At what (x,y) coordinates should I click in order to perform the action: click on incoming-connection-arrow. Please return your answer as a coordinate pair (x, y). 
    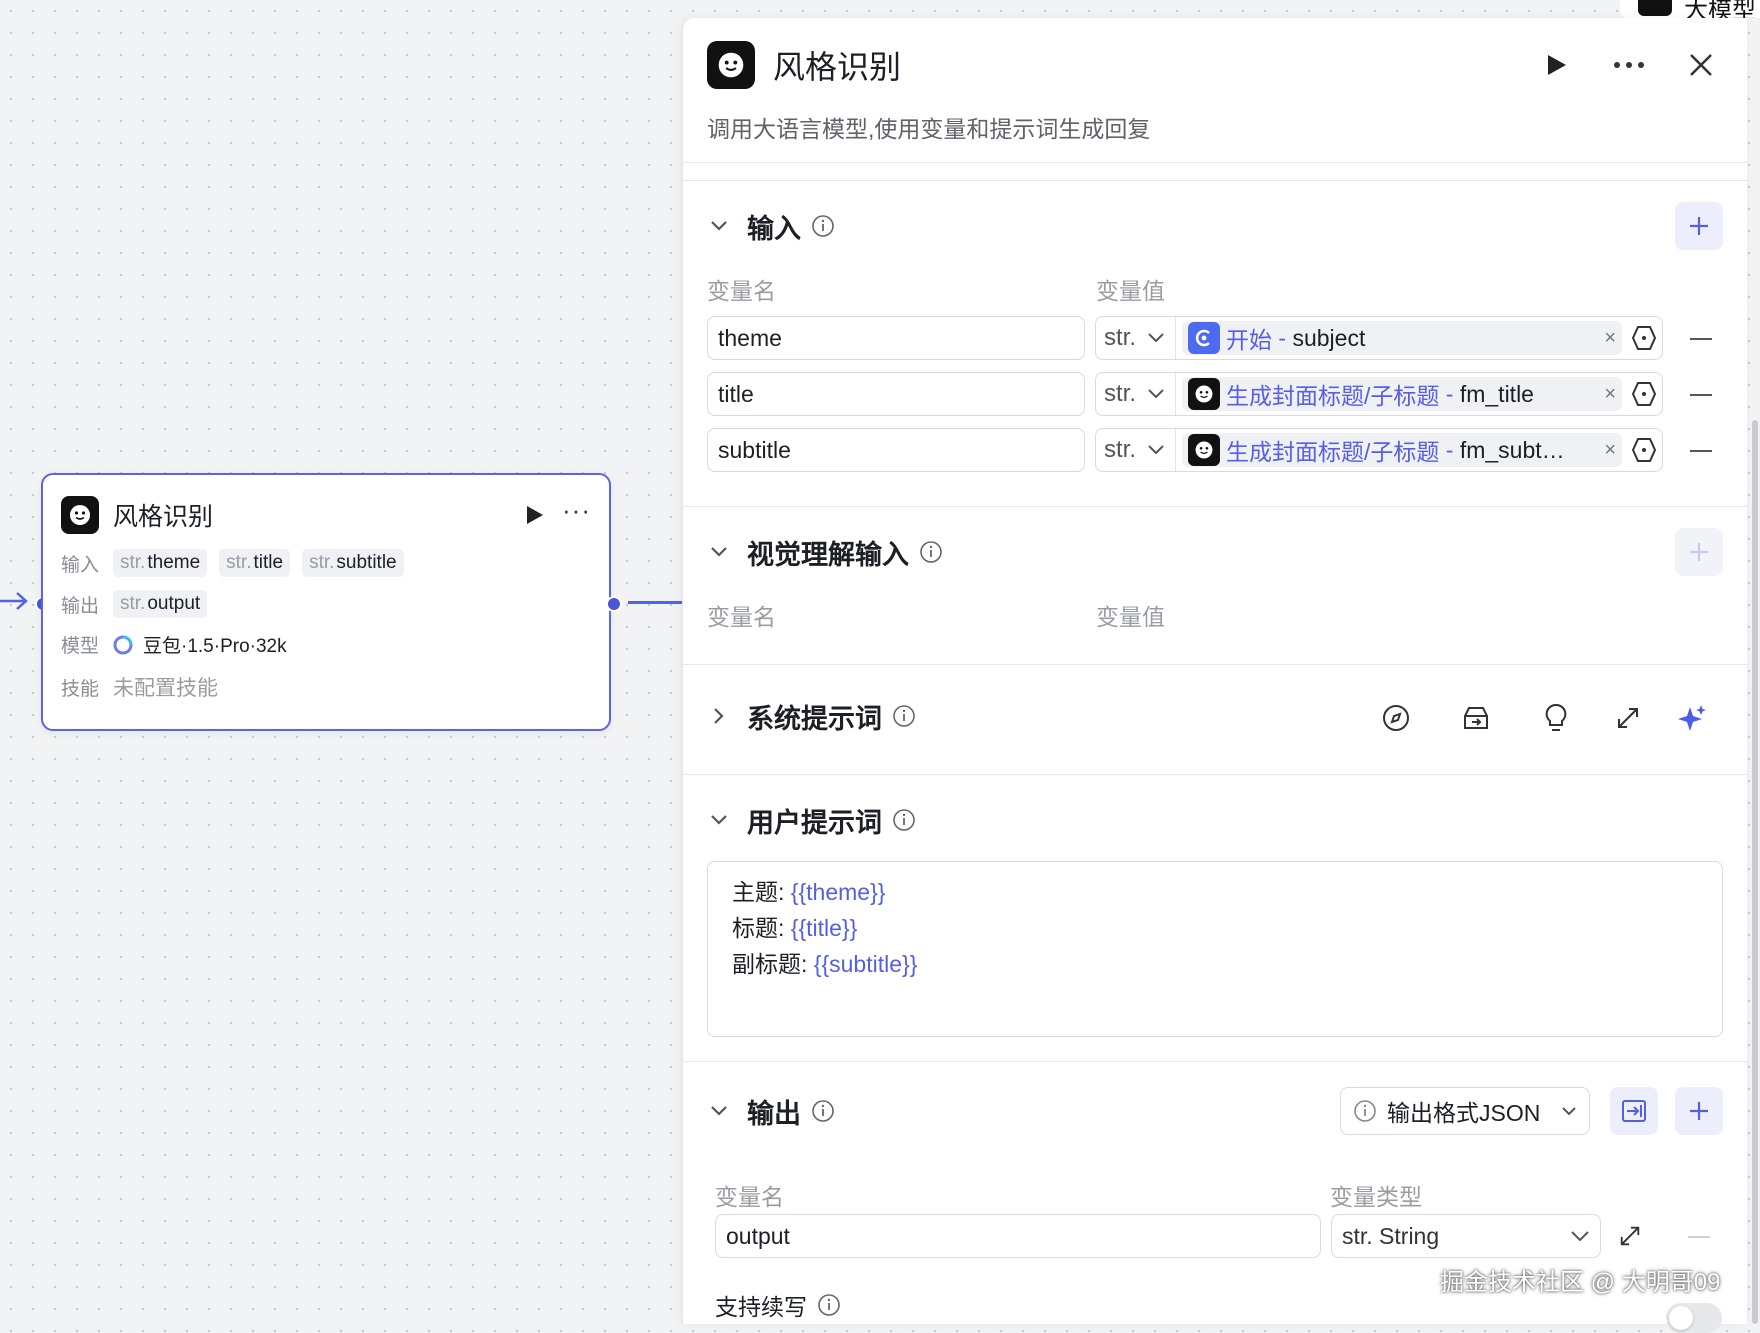
    Looking at the image, I should click on (14, 601).